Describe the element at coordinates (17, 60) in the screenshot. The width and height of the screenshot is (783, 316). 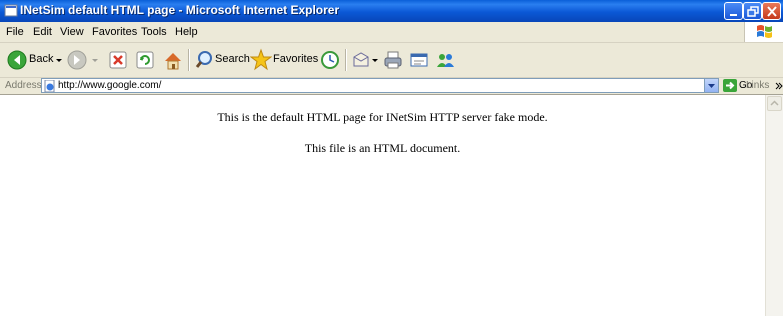
I see `back-arrow-icon` at that location.